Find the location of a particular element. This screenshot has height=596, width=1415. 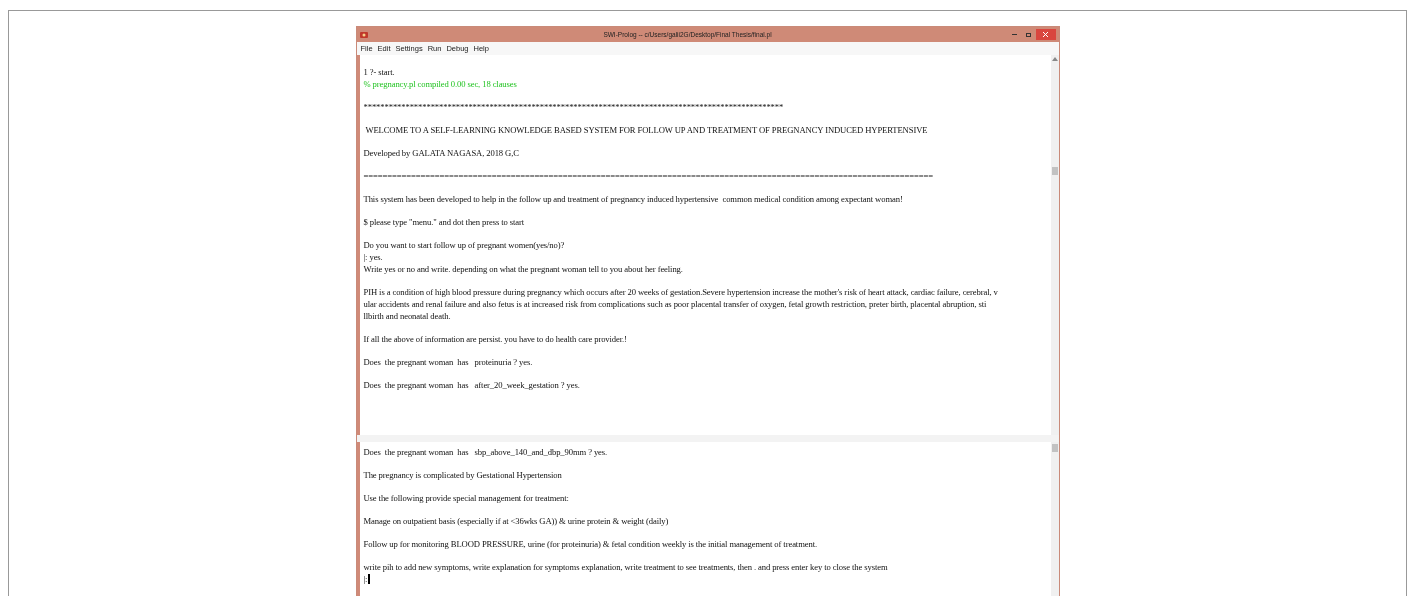

console-line: write pih to add new symptoms, write explanation for symptoms explanation, write treatment to see treatments, then . and press enter key to close the system is located at coordinates (626, 567).